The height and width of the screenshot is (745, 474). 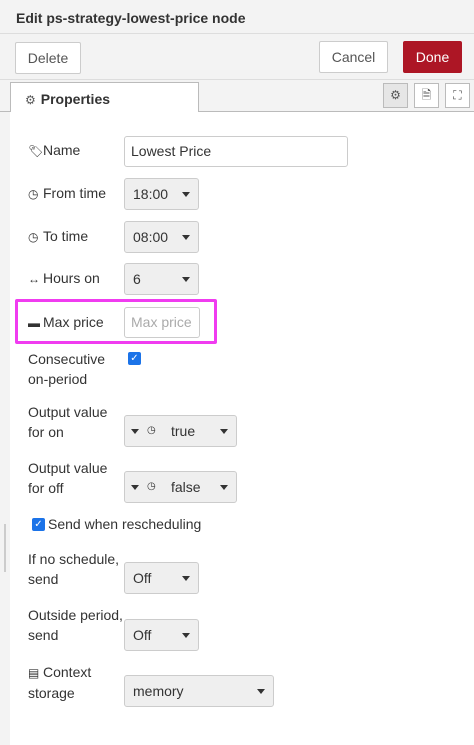 I want to click on hours-on-select: 6, so click(x=161, y=279).